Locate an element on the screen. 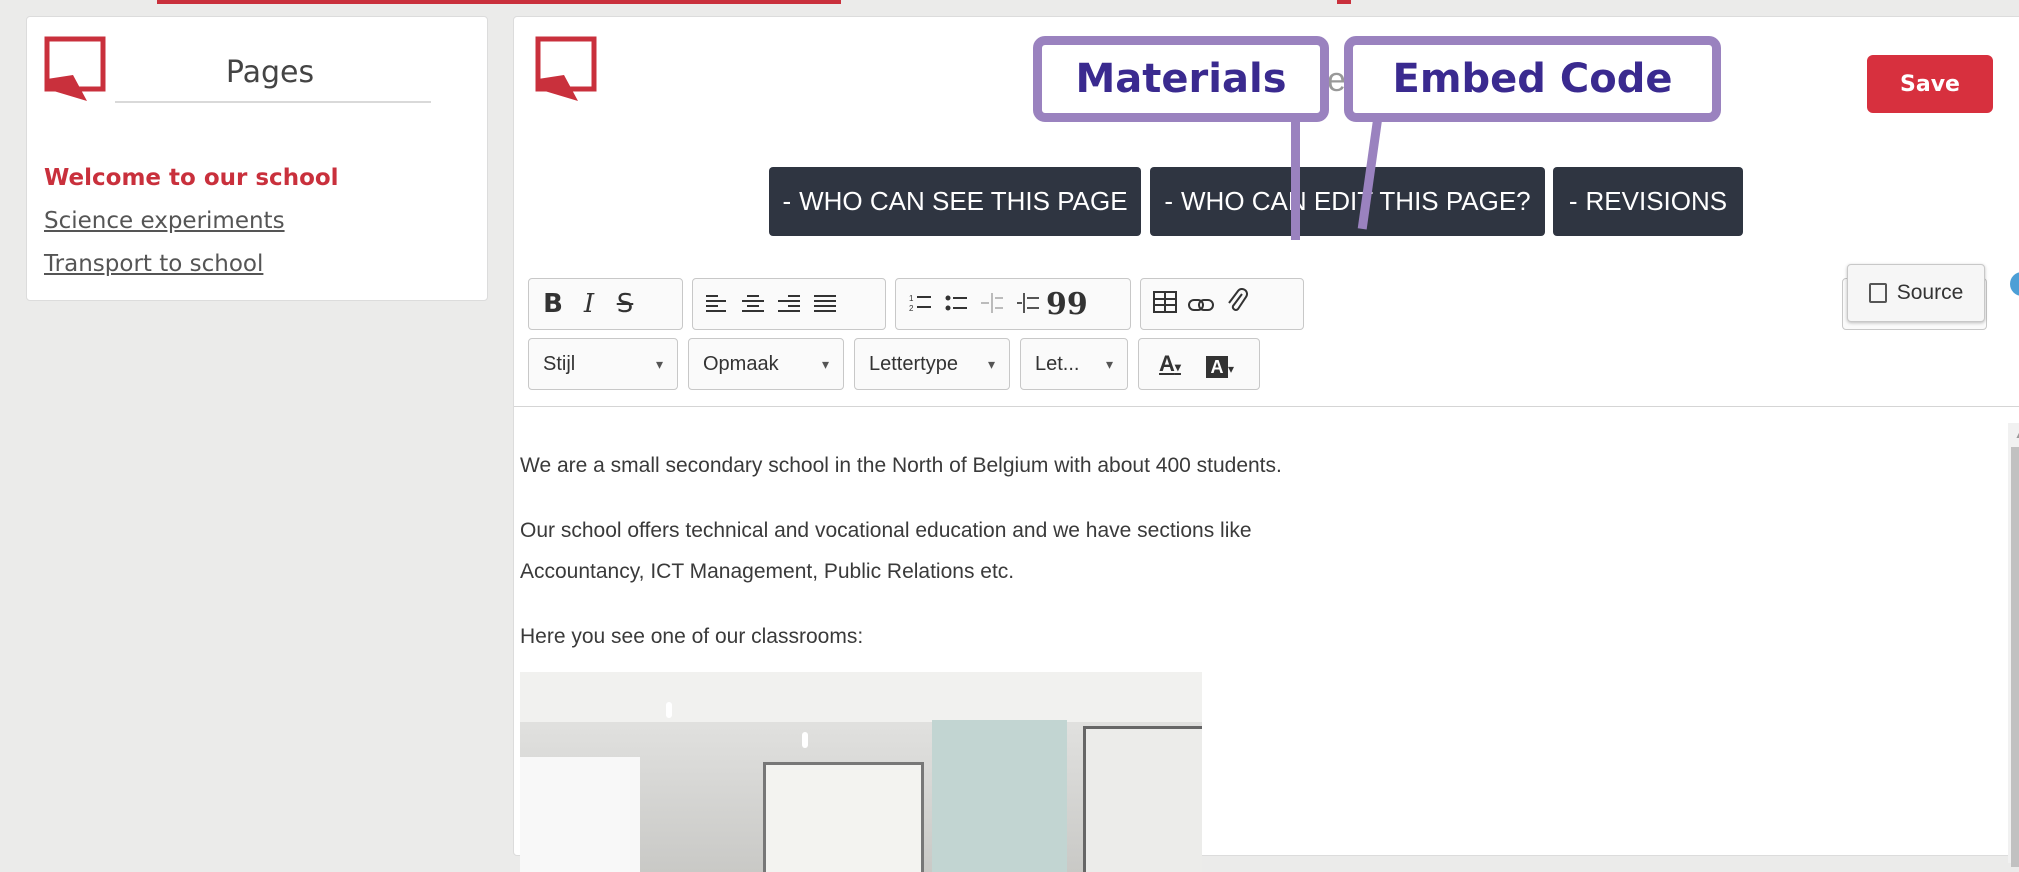  top-accent-line is located at coordinates (499, 2).